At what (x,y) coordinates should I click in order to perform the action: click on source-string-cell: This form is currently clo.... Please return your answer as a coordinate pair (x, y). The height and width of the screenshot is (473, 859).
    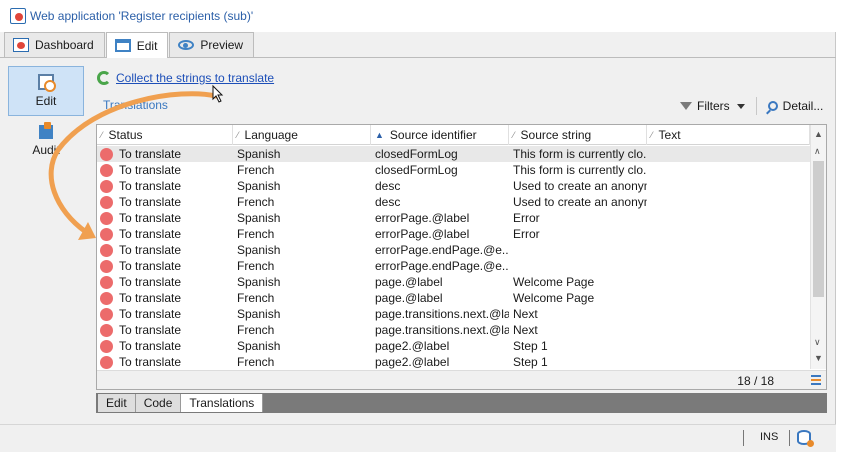
    Looking at the image, I should click on (580, 154).